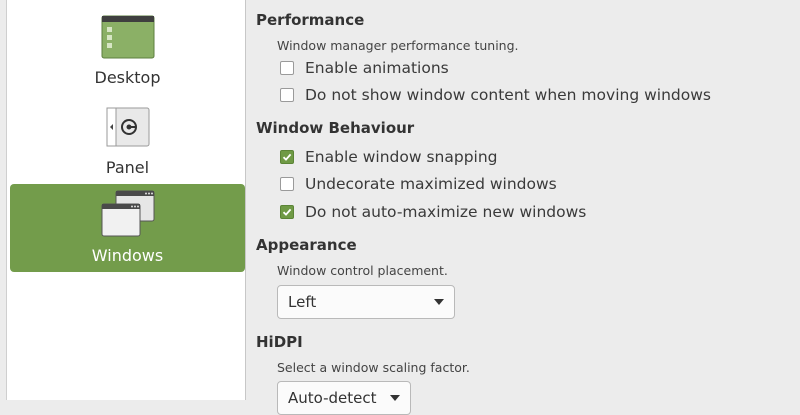  I want to click on no-auto-maximize-checkbox: Do not auto-maximize new windows, so click(433, 212).